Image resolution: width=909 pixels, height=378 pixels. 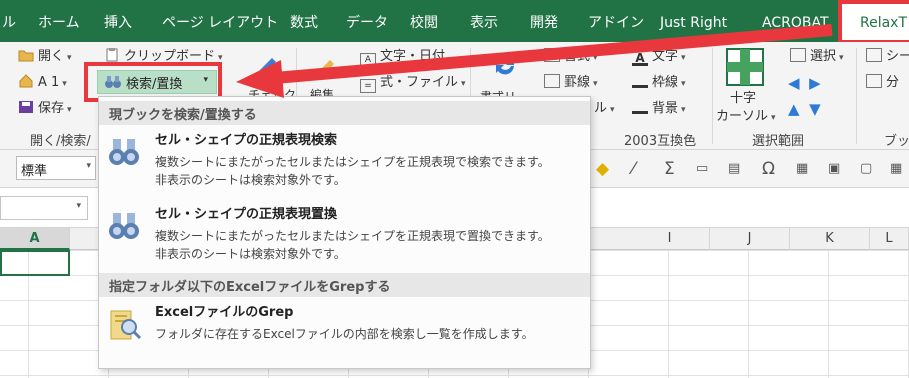 I want to click on menu-section-header: 現ブックを検索/置換する, so click(x=344, y=113).